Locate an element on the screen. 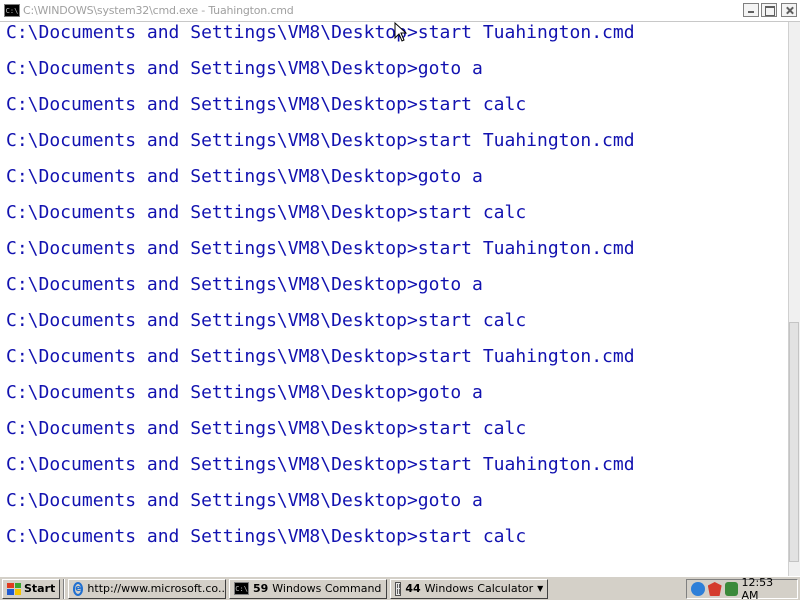 The height and width of the screenshot is (600, 800). close-button is located at coordinates (789, 10).